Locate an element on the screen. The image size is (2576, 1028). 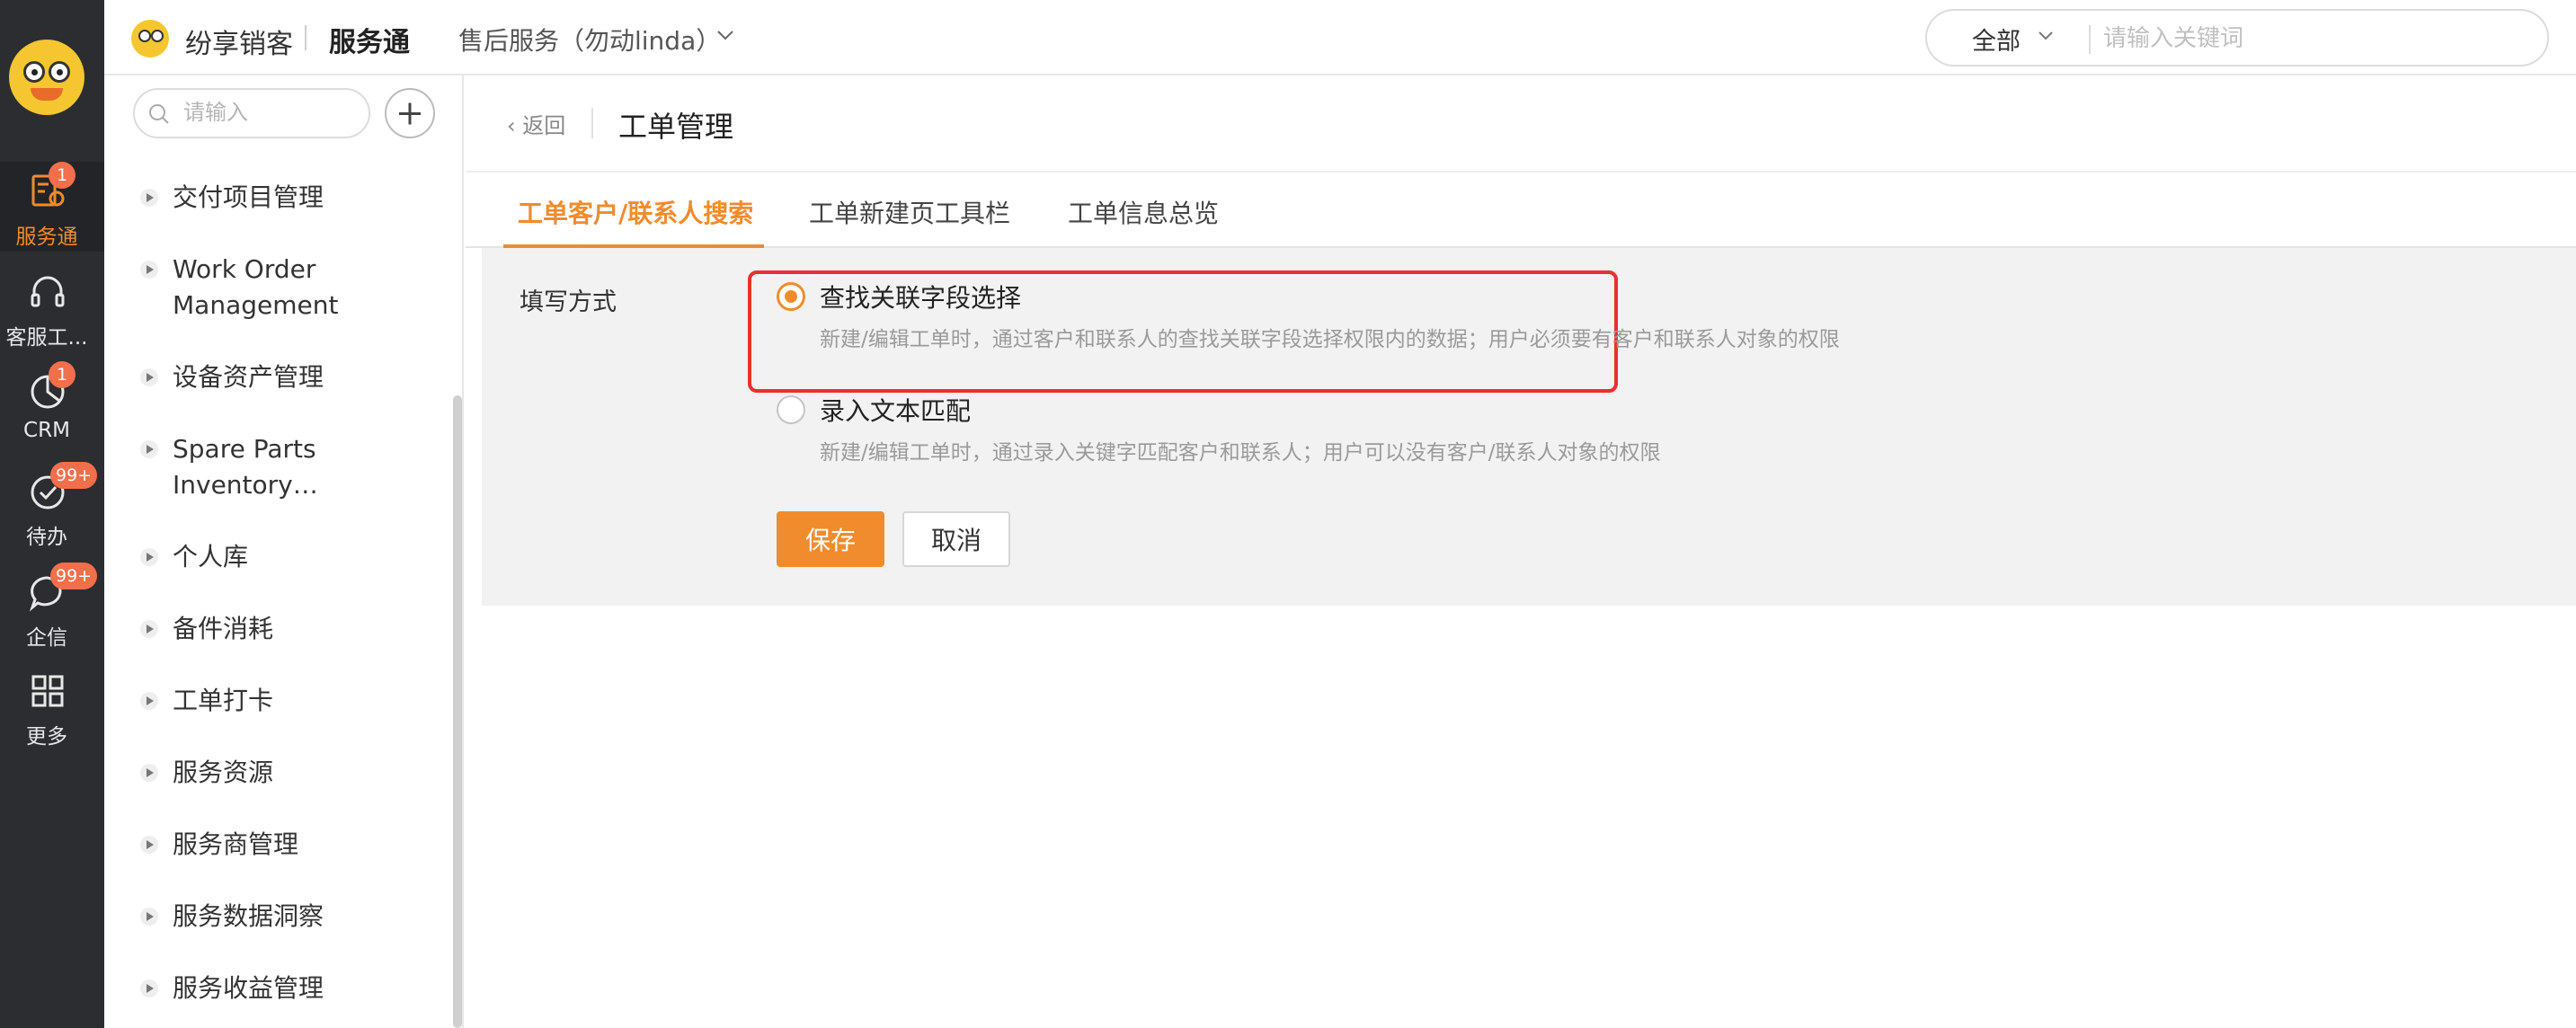
save-button: 保存 is located at coordinates (830, 539).